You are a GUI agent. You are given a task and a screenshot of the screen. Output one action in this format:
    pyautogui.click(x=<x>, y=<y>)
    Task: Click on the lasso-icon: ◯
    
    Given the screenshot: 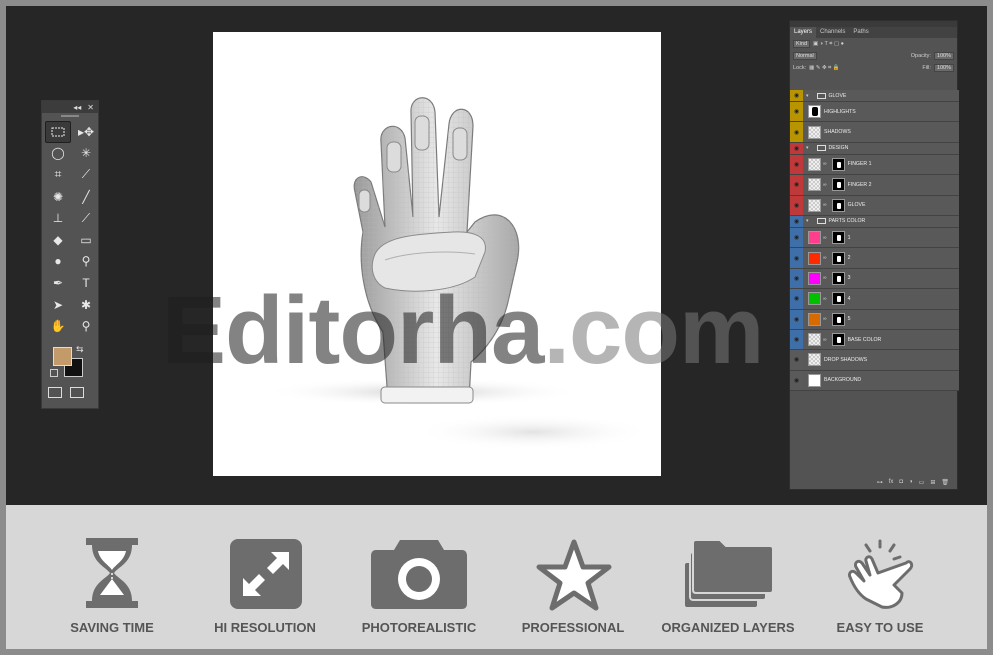 What is the action you would take?
    pyautogui.click(x=58, y=154)
    